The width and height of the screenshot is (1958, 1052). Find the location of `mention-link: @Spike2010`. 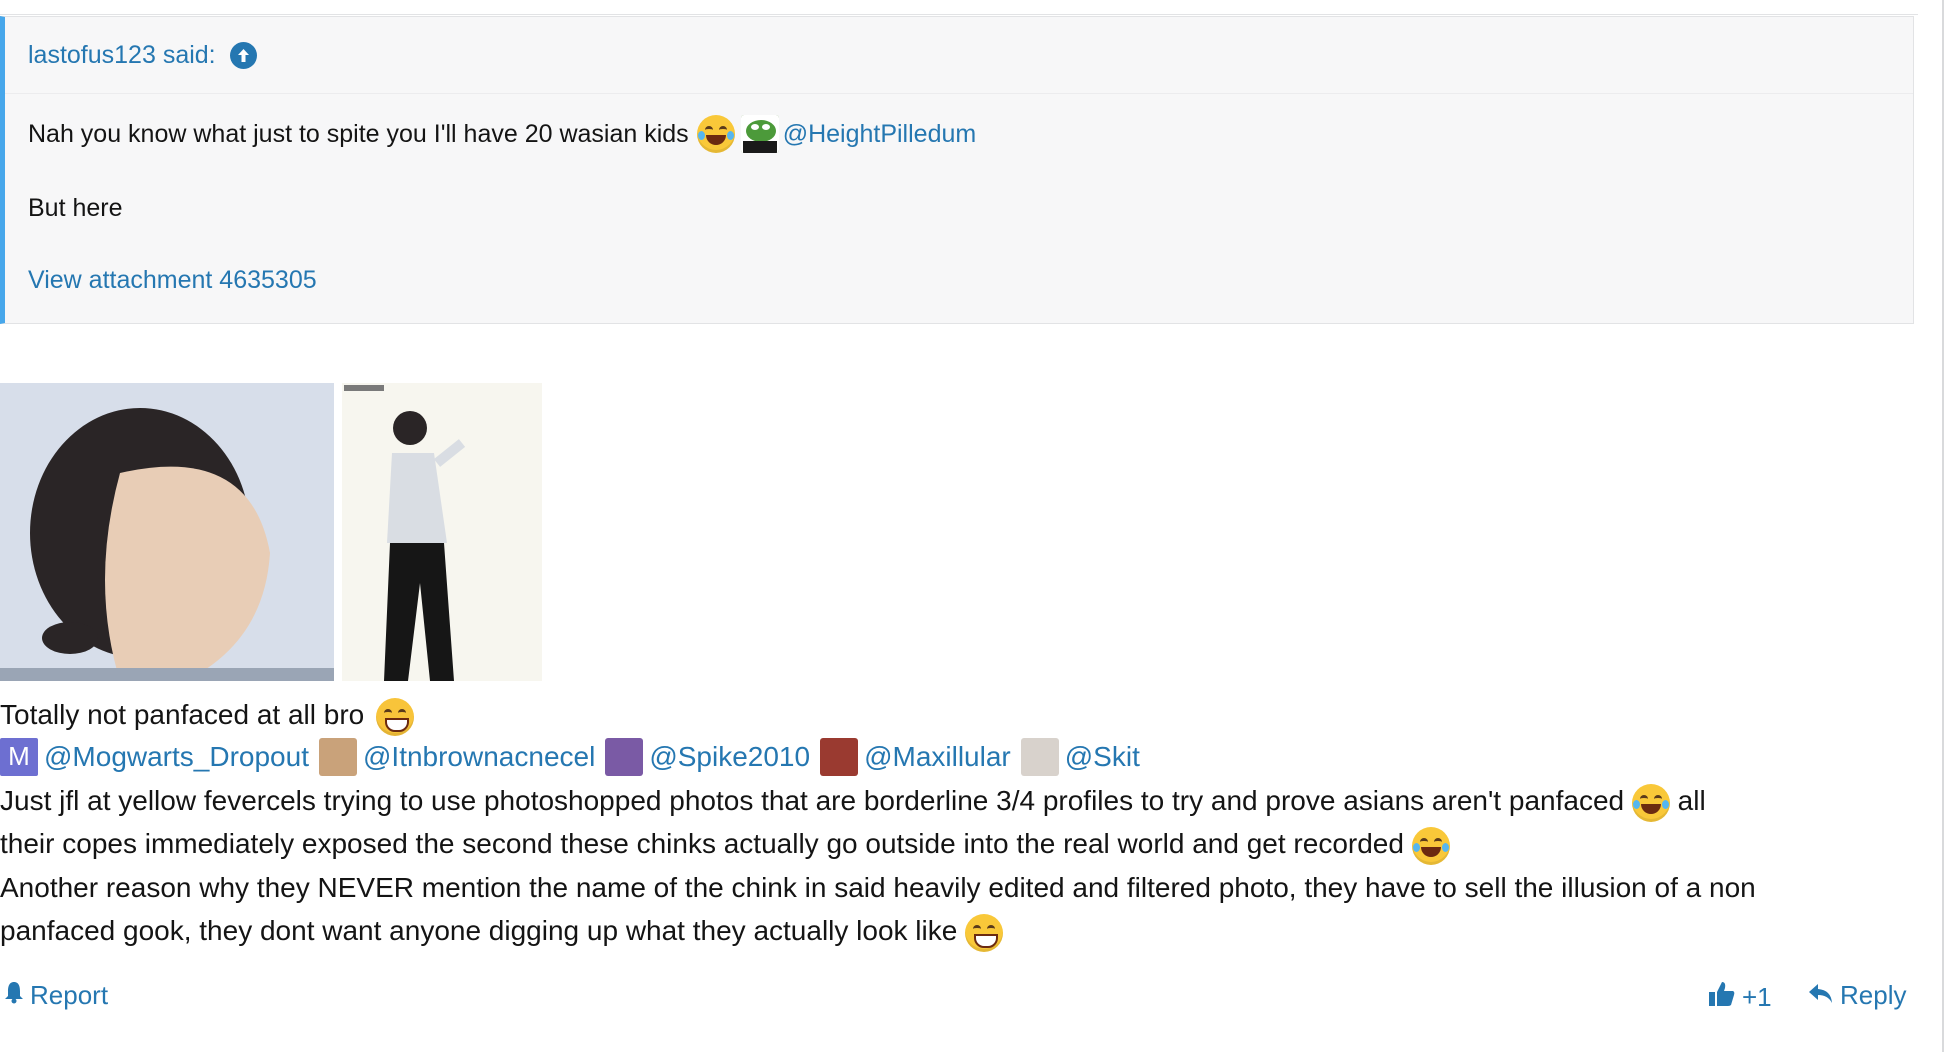

mention-link: @Spike2010 is located at coordinates (729, 756).